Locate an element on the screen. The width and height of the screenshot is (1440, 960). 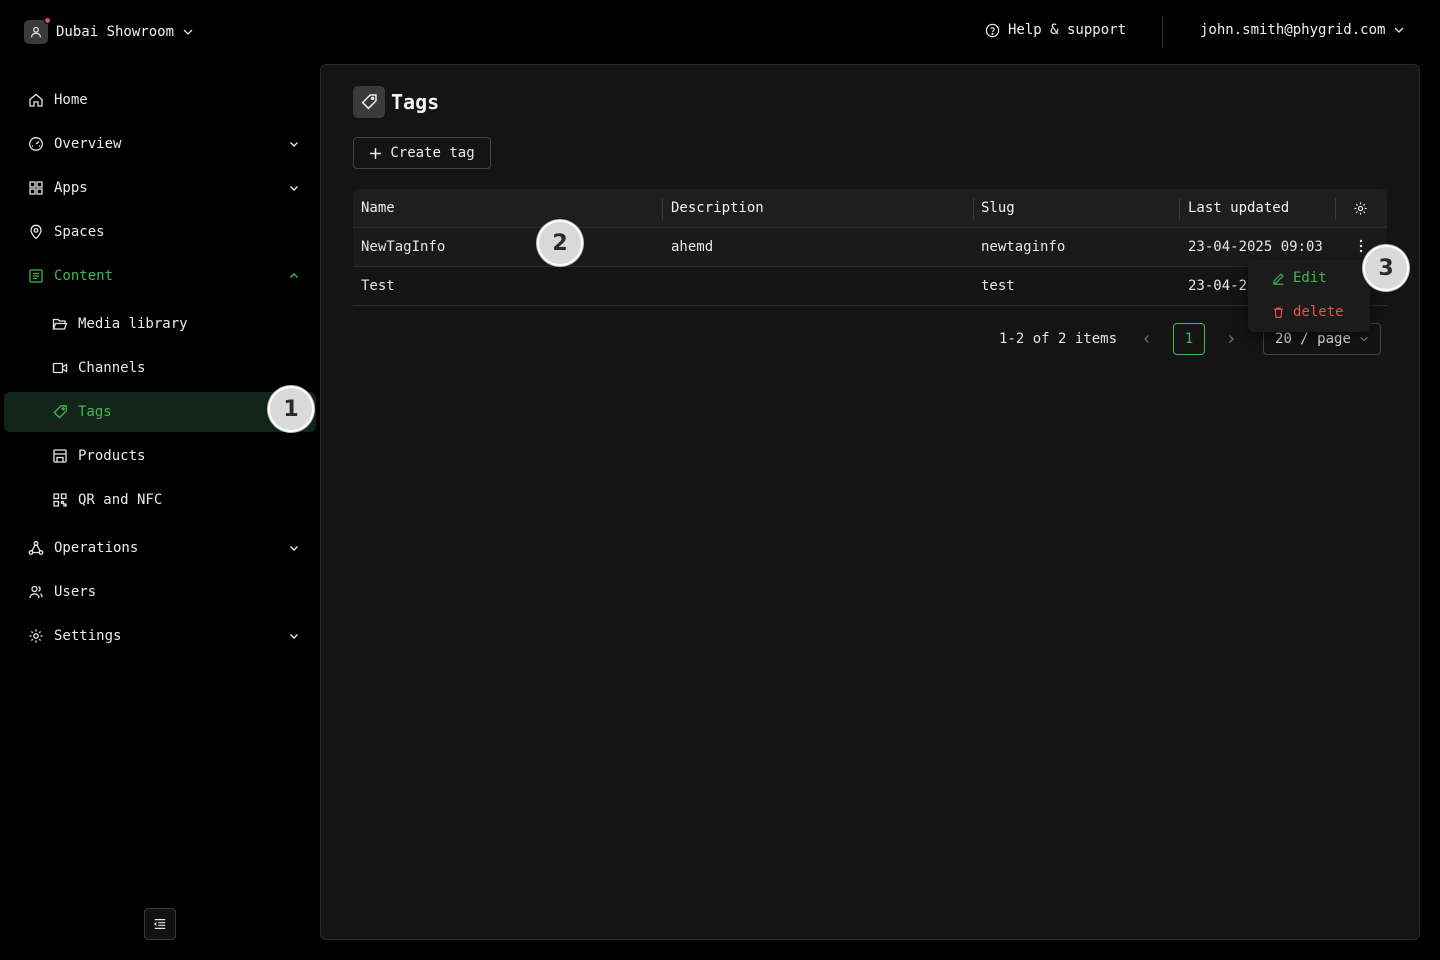
location-pin-icon is located at coordinates (36, 232).